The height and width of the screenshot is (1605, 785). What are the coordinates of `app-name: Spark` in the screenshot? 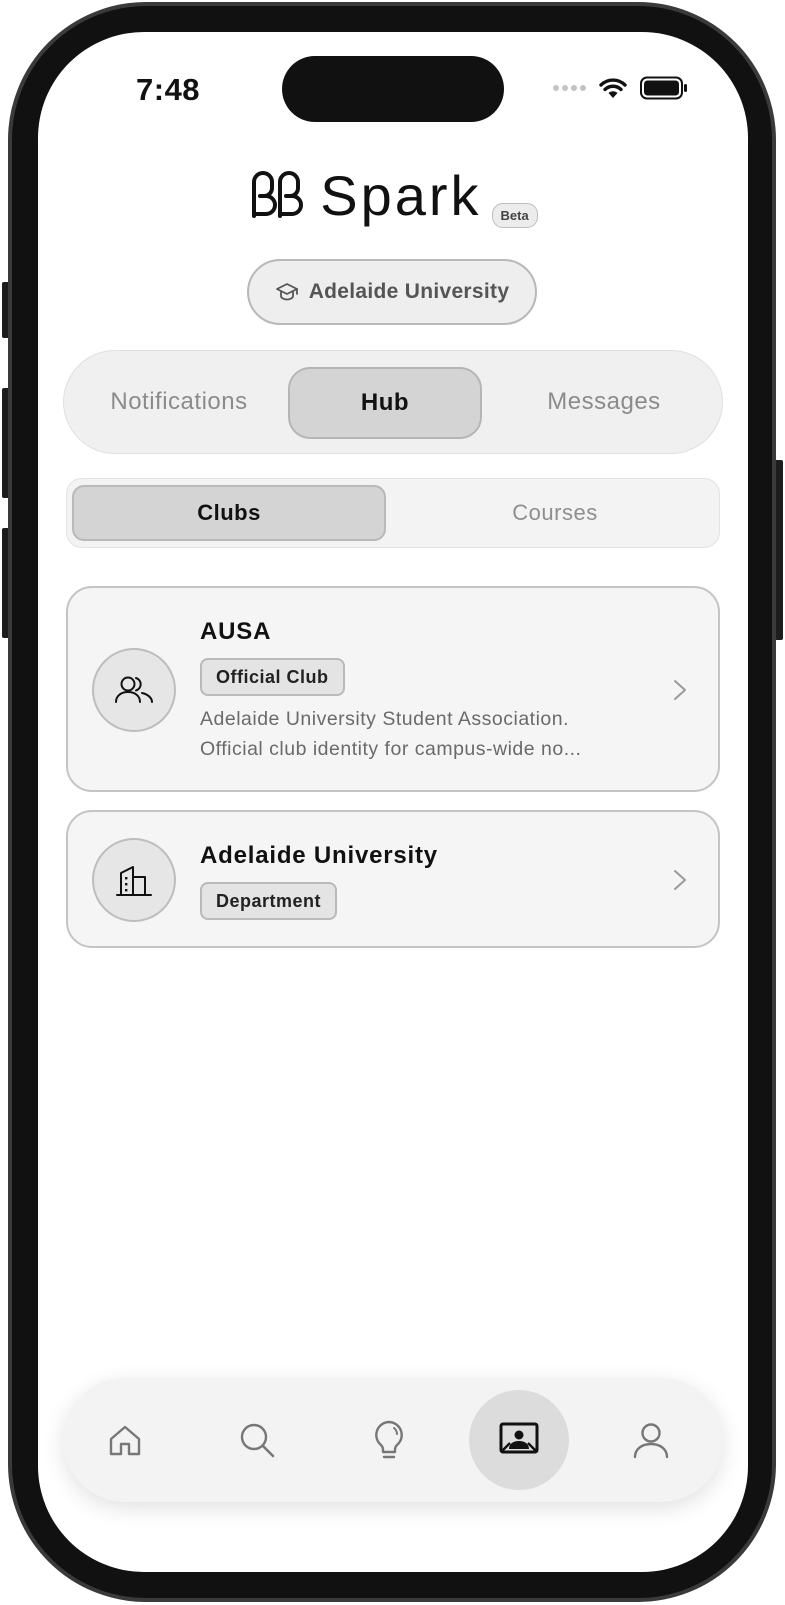 It's located at (401, 195).